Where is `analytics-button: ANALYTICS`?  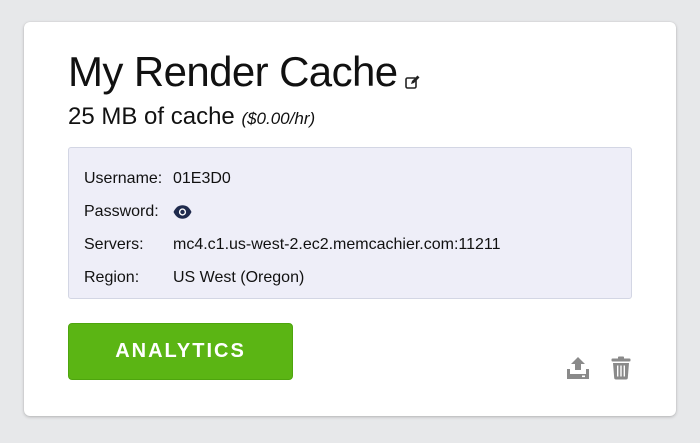
analytics-button: ANALYTICS is located at coordinates (180, 351).